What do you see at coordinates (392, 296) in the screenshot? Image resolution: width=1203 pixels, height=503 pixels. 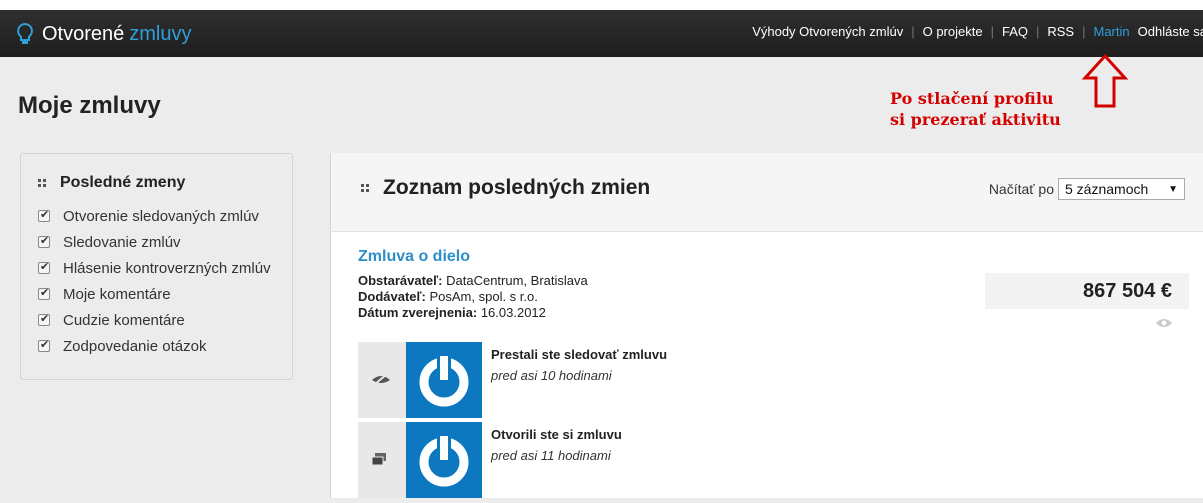 I see `dodavatel-label: Dodávateľ:` at bounding box center [392, 296].